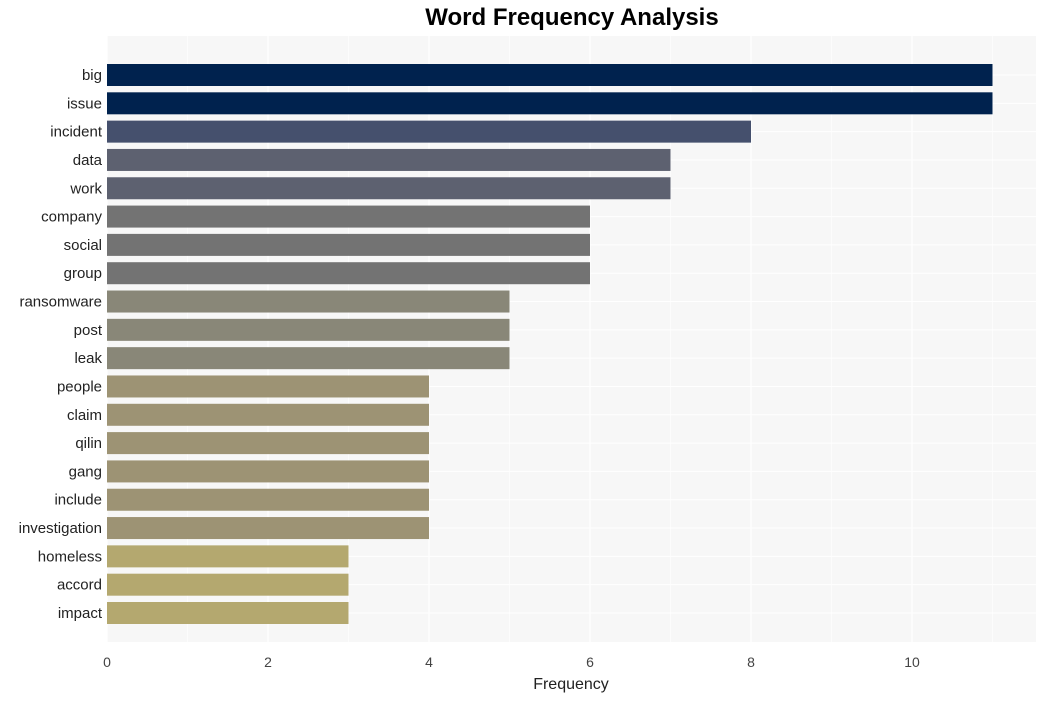  I want to click on category-label-incident: incident, so click(76, 132).